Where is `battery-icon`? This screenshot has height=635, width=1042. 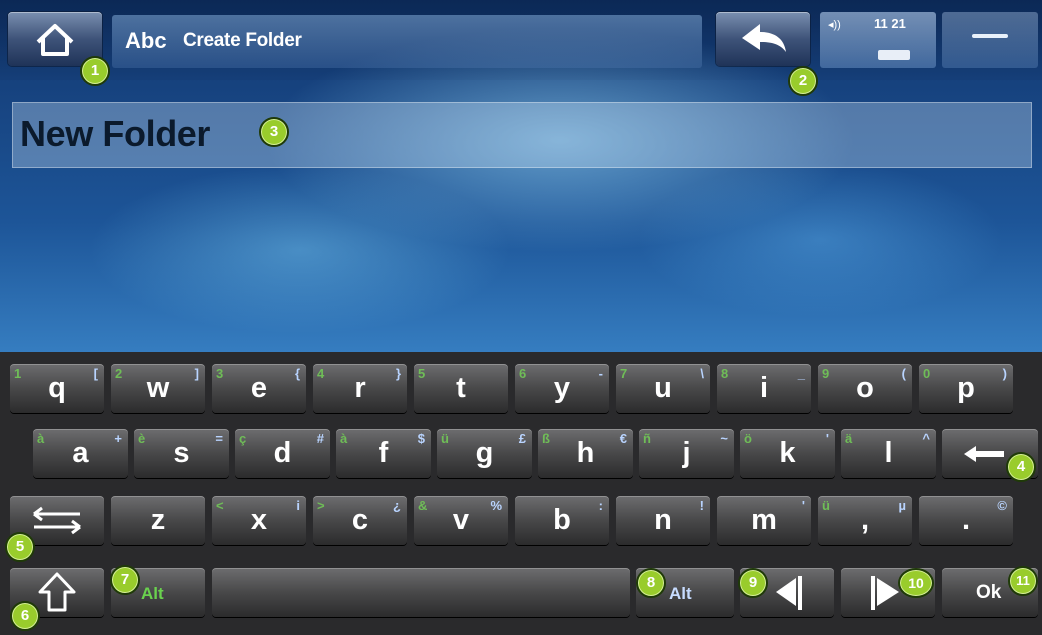 battery-icon is located at coordinates (894, 55).